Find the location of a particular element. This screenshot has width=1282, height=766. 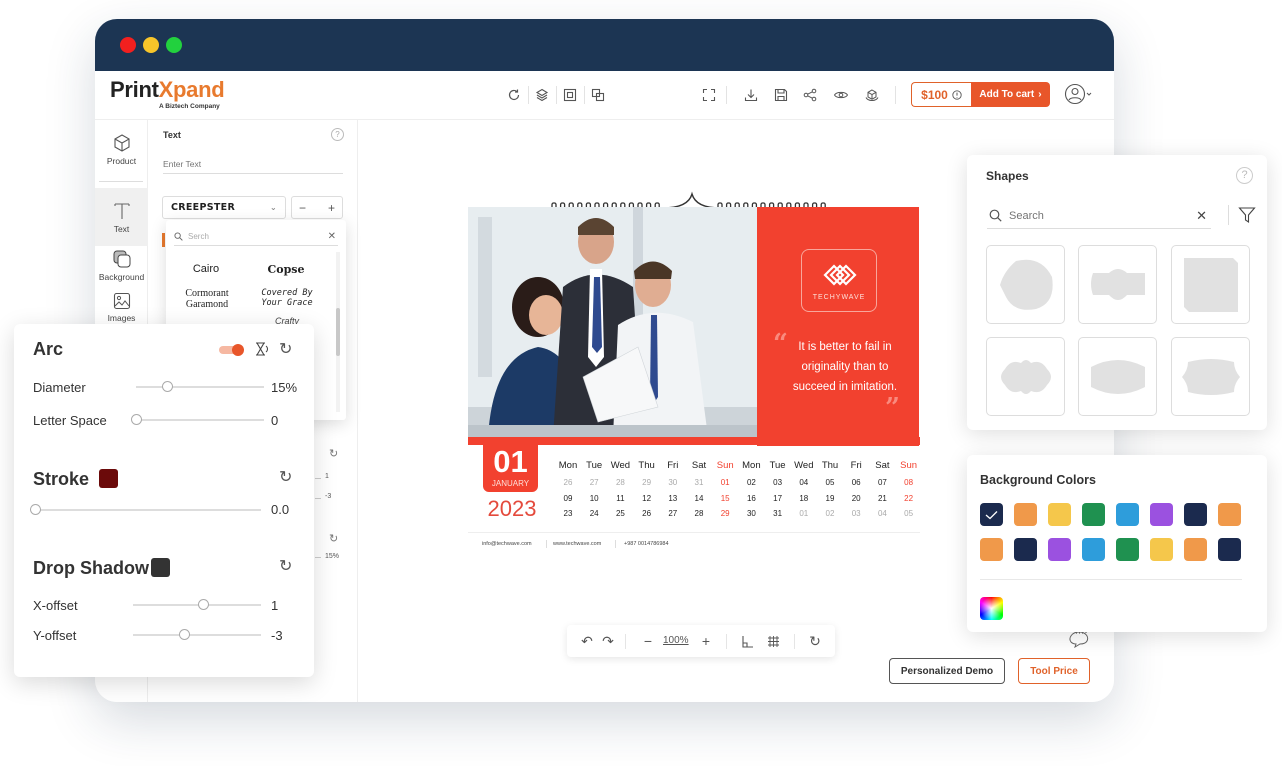

reset-icon: ↻ is located at coordinates (815, 641).